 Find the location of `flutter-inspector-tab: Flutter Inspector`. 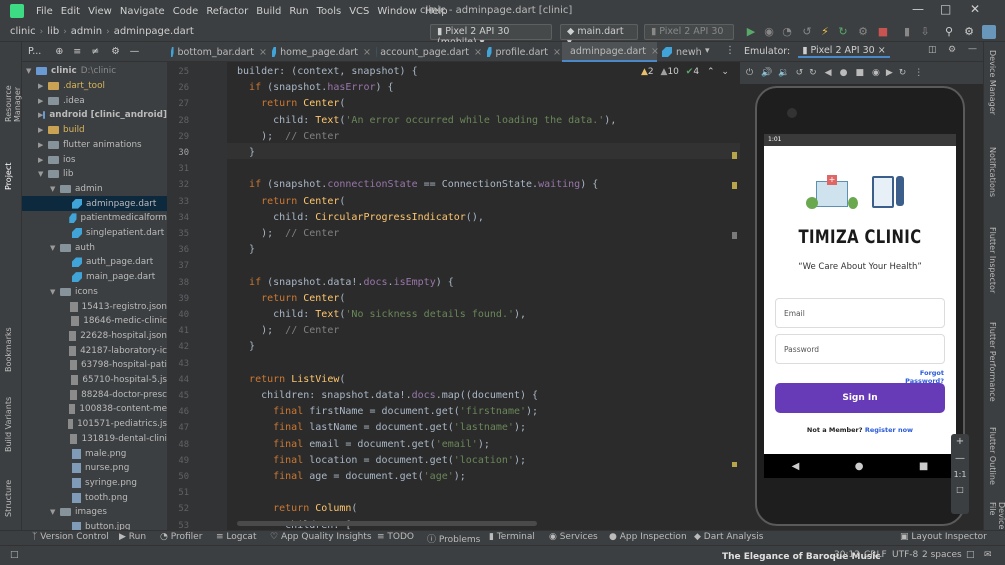

flutter-inspector-tab: Flutter Inspector is located at coordinates (992, 262).